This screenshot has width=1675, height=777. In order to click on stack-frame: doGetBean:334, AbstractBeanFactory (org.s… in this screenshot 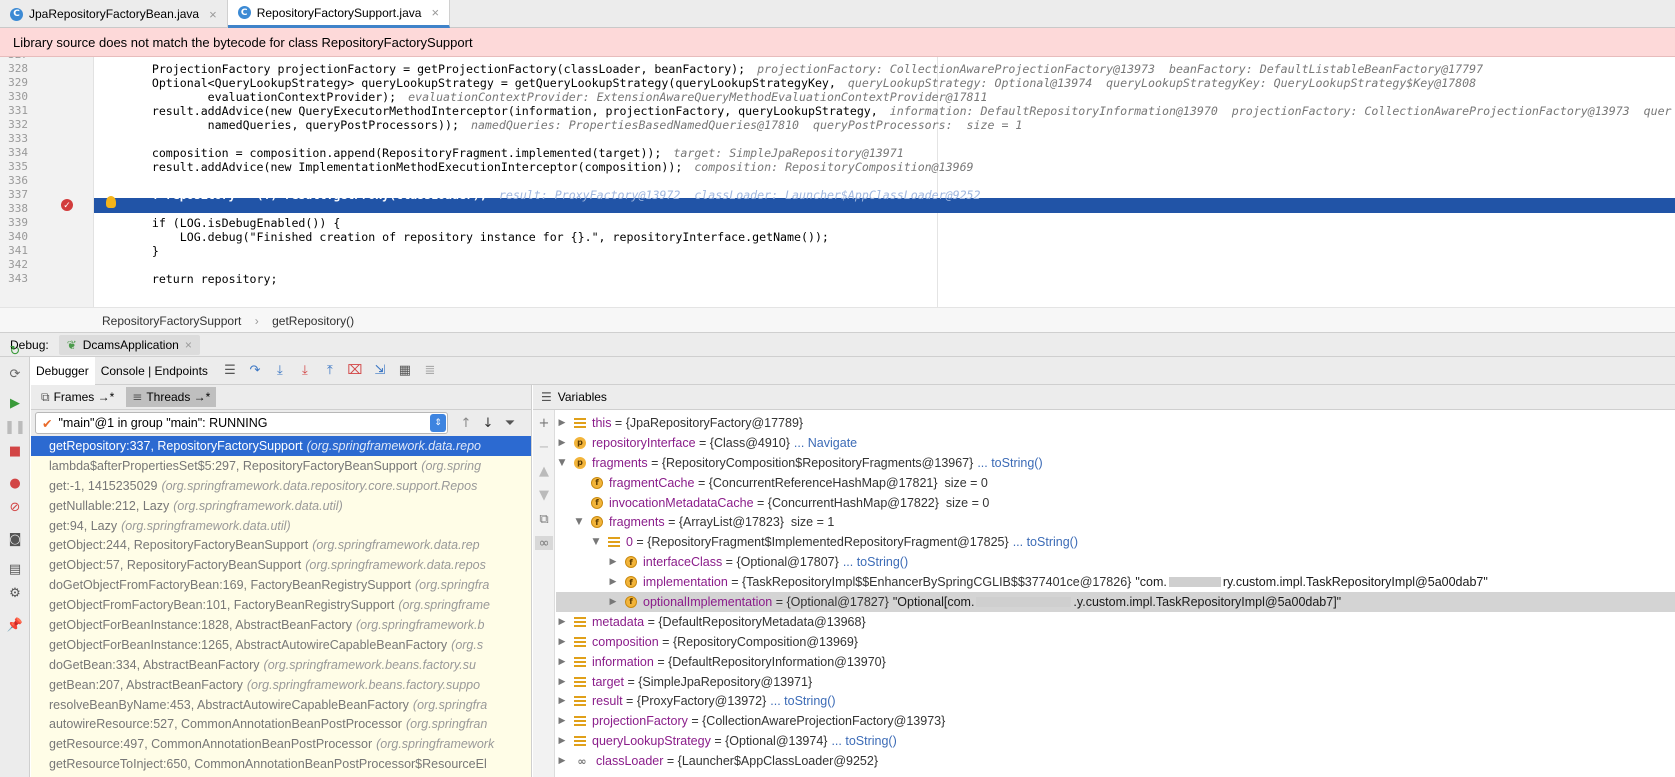, I will do `click(281, 665)`.